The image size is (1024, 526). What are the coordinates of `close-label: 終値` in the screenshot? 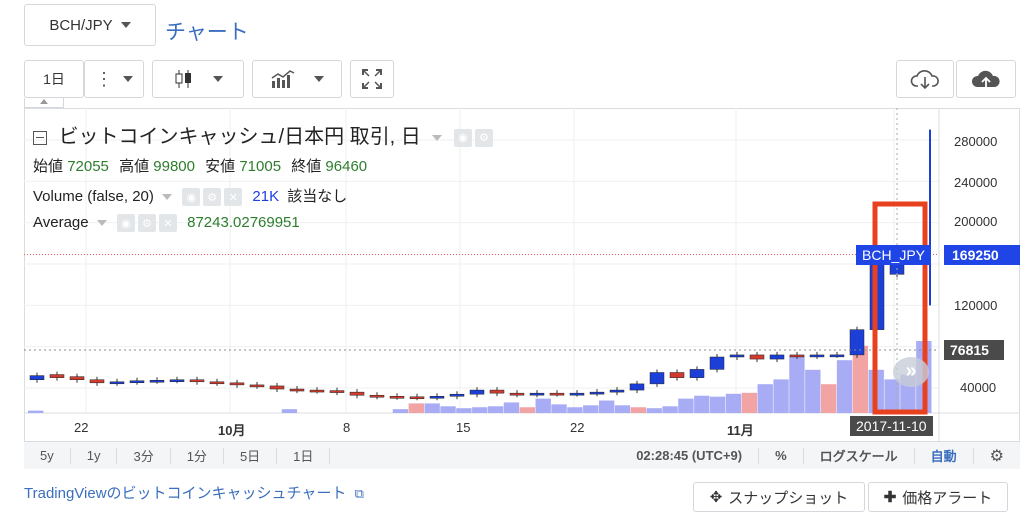 It's located at (306, 166).